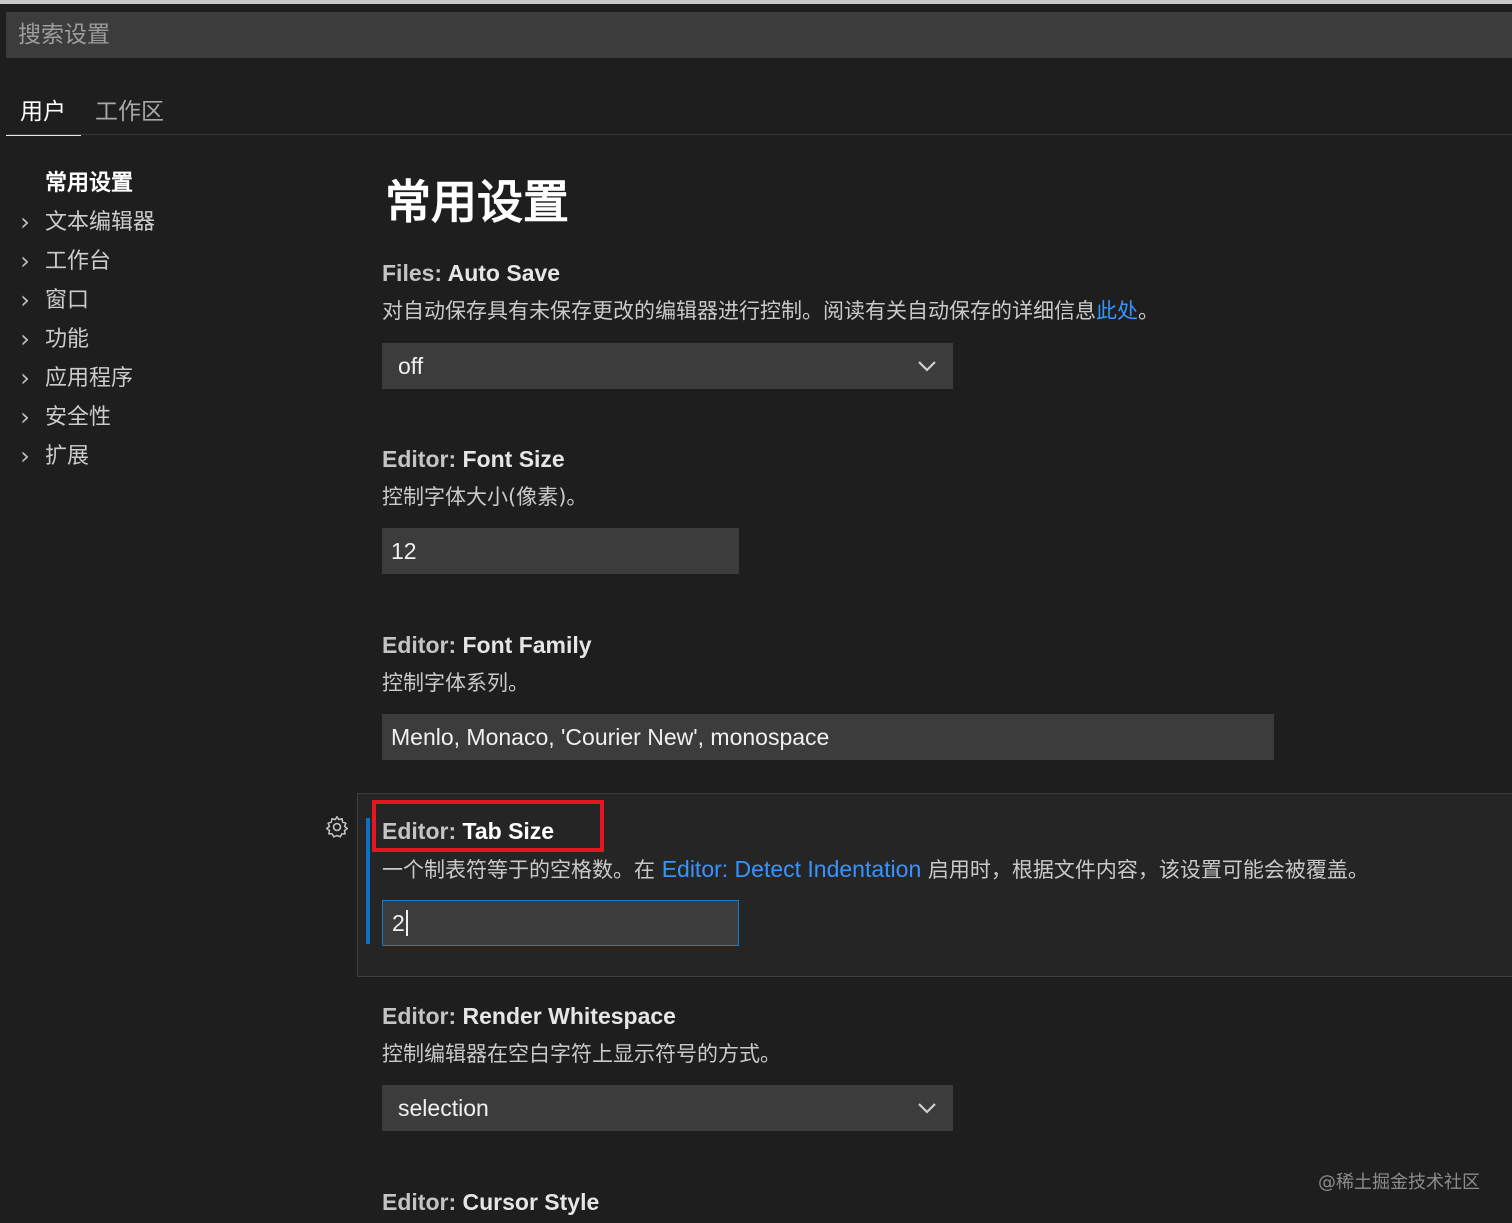  What do you see at coordinates (78, 417) in the screenshot?
I see `toc-item-label: 安全性` at bounding box center [78, 417].